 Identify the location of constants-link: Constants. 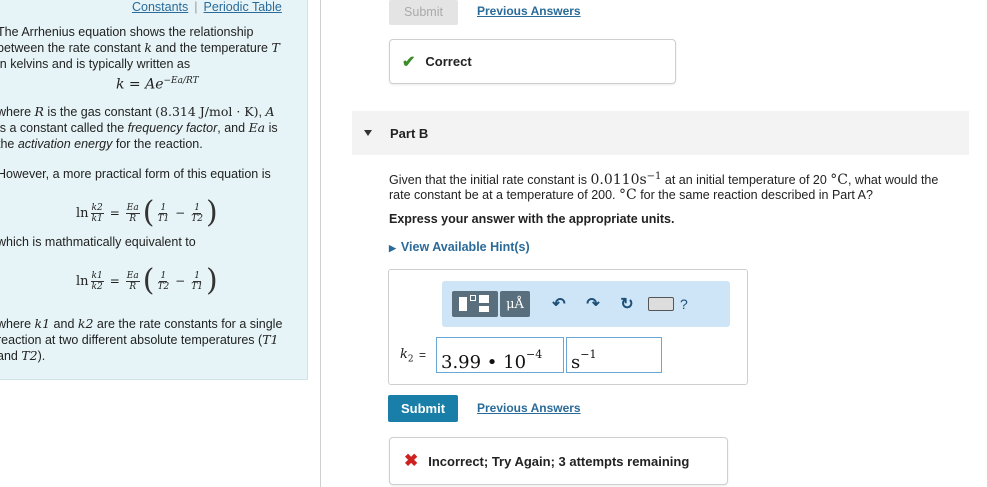
(160, 7).